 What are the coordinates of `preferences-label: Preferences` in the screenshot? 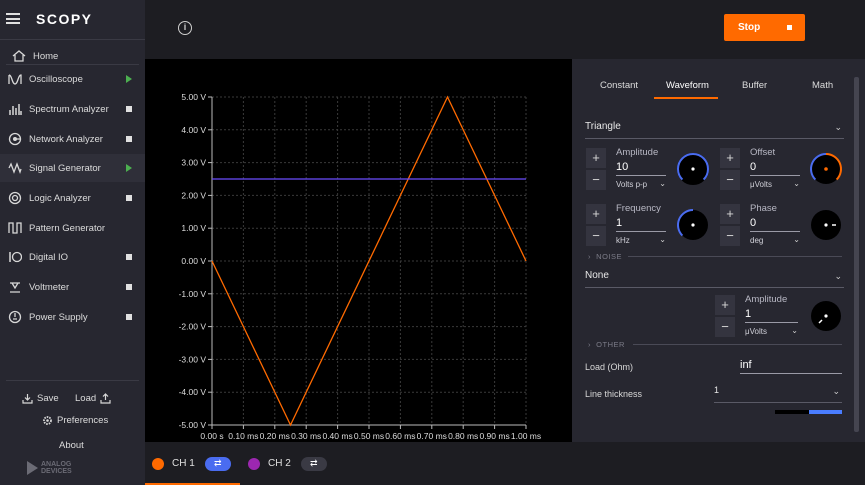 It's located at (83, 420).